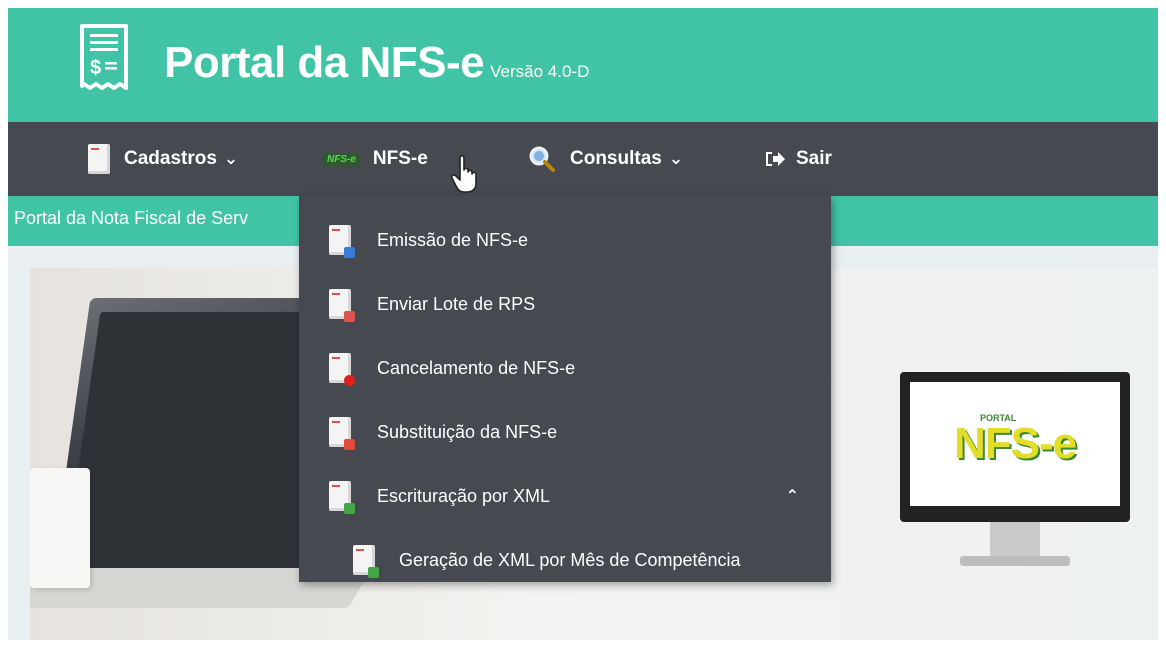 The width and height of the screenshot is (1166, 647). What do you see at coordinates (565, 496) in the screenshot?
I see `menu-item-escrituracao-xml: Escrituração por XML ⌃` at bounding box center [565, 496].